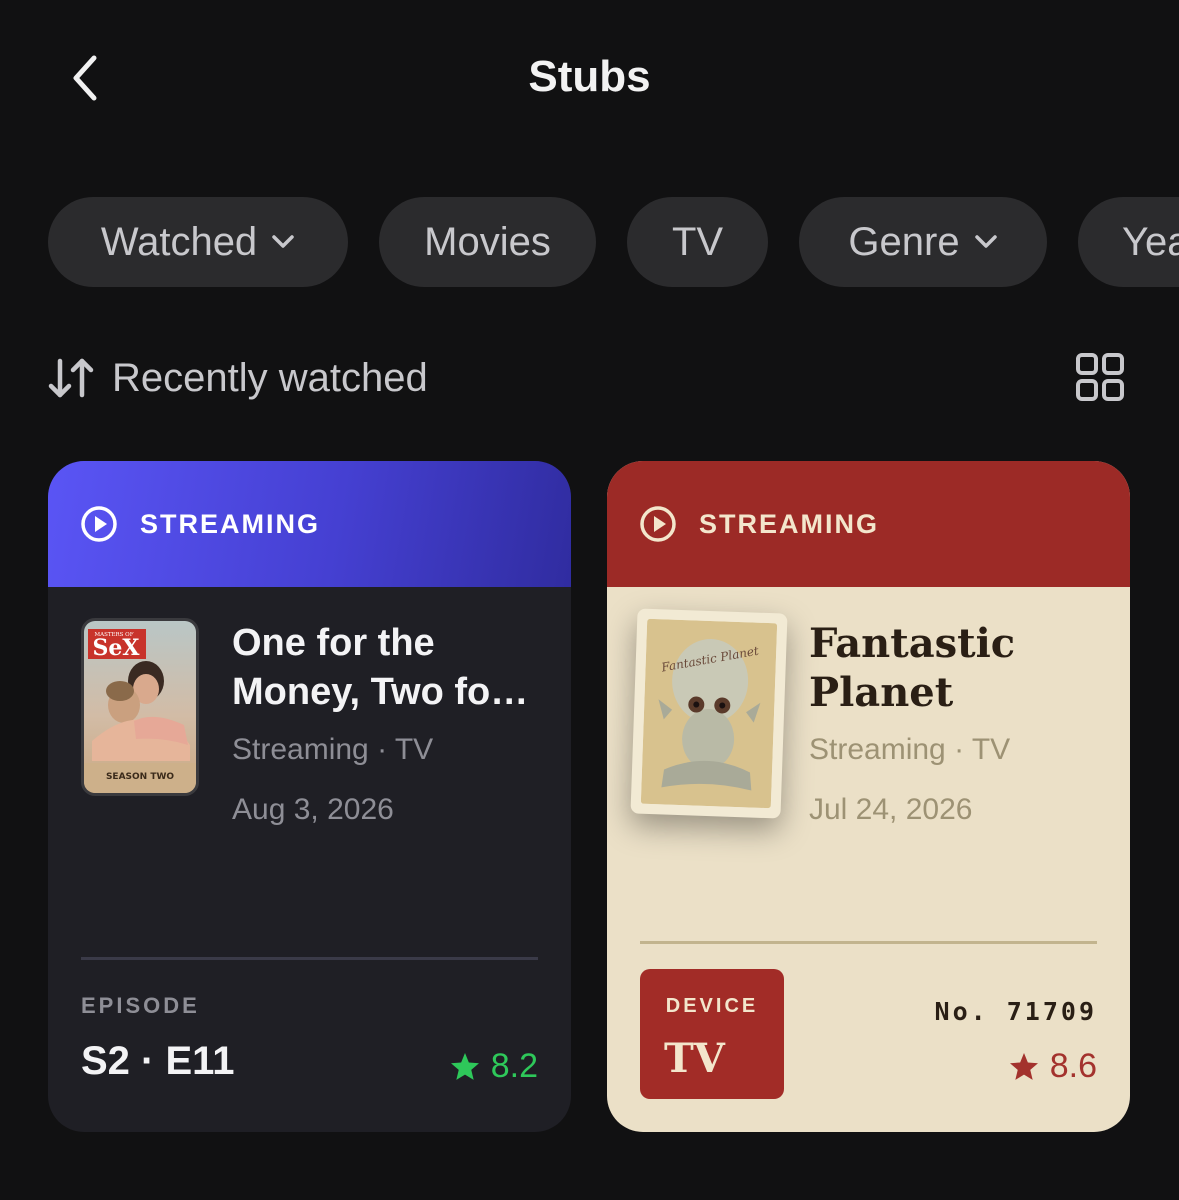  I want to click on device-badge: DEVICE TV, so click(712, 1034).